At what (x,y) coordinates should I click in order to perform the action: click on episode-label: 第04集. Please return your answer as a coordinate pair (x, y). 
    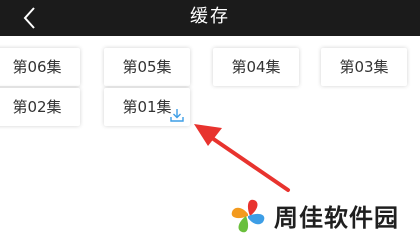
    Looking at the image, I should click on (256, 67).